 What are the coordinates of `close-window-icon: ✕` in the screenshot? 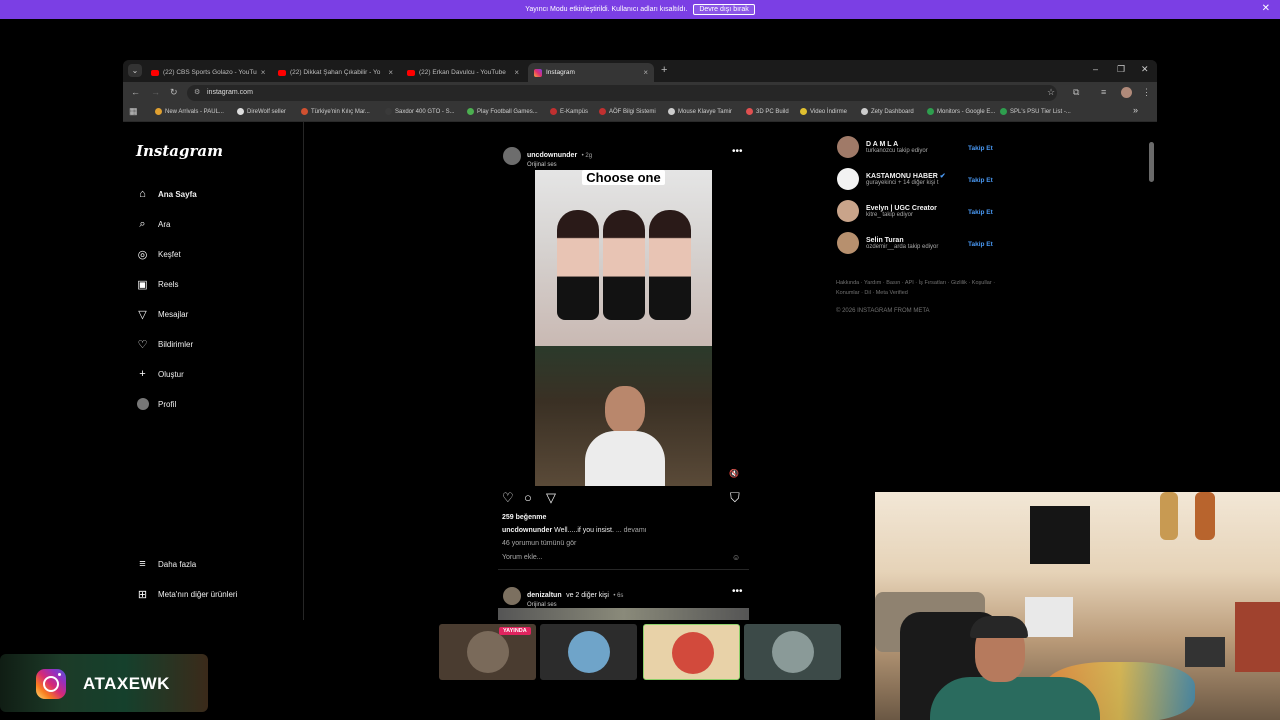 It's located at (1145, 69).